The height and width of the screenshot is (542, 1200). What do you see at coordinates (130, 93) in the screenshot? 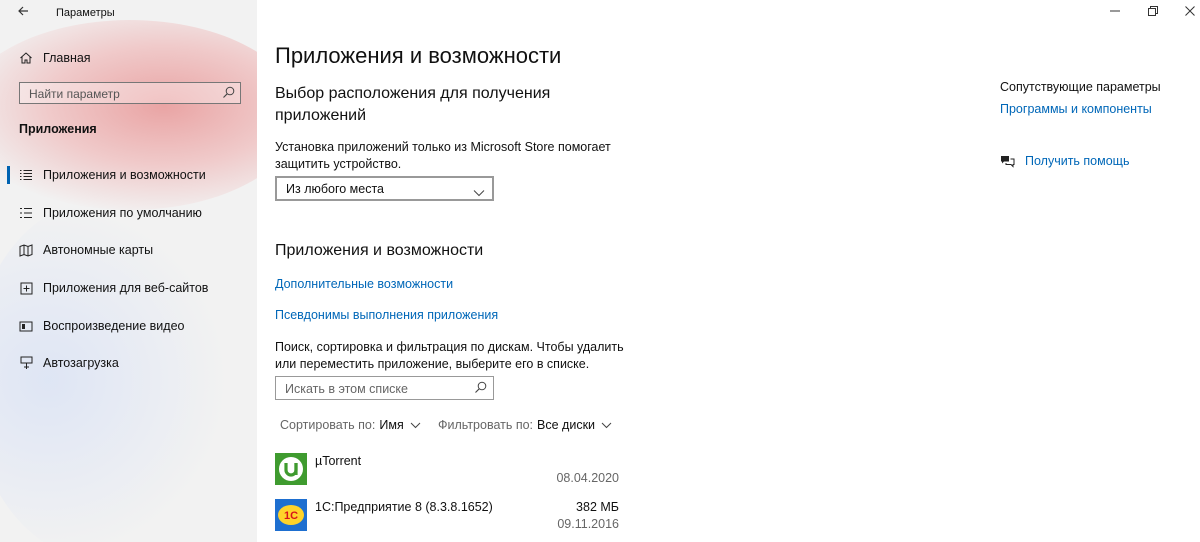
I see `settings-search-input: Найти параметр` at bounding box center [130, 93].